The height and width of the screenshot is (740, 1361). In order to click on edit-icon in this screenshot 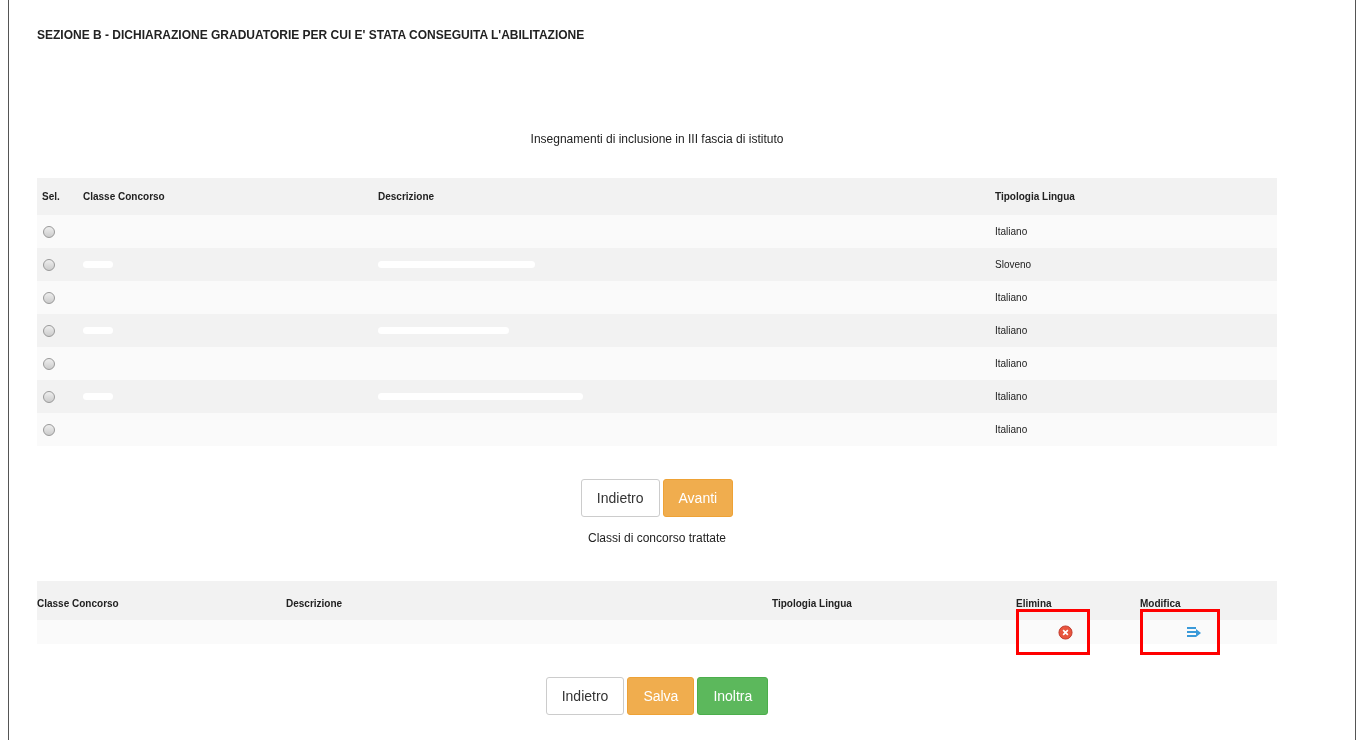, I will do `click(1194, 632)`.